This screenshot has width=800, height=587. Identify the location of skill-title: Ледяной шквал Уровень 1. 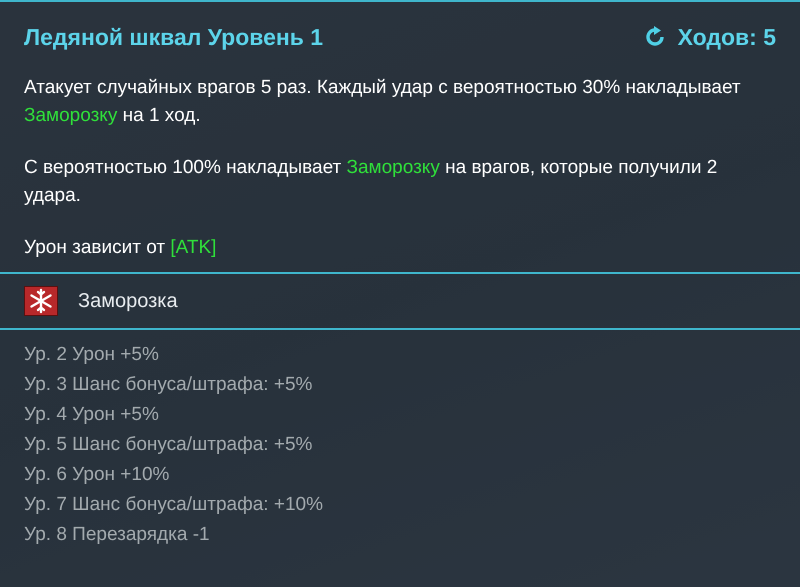
(174, 37).